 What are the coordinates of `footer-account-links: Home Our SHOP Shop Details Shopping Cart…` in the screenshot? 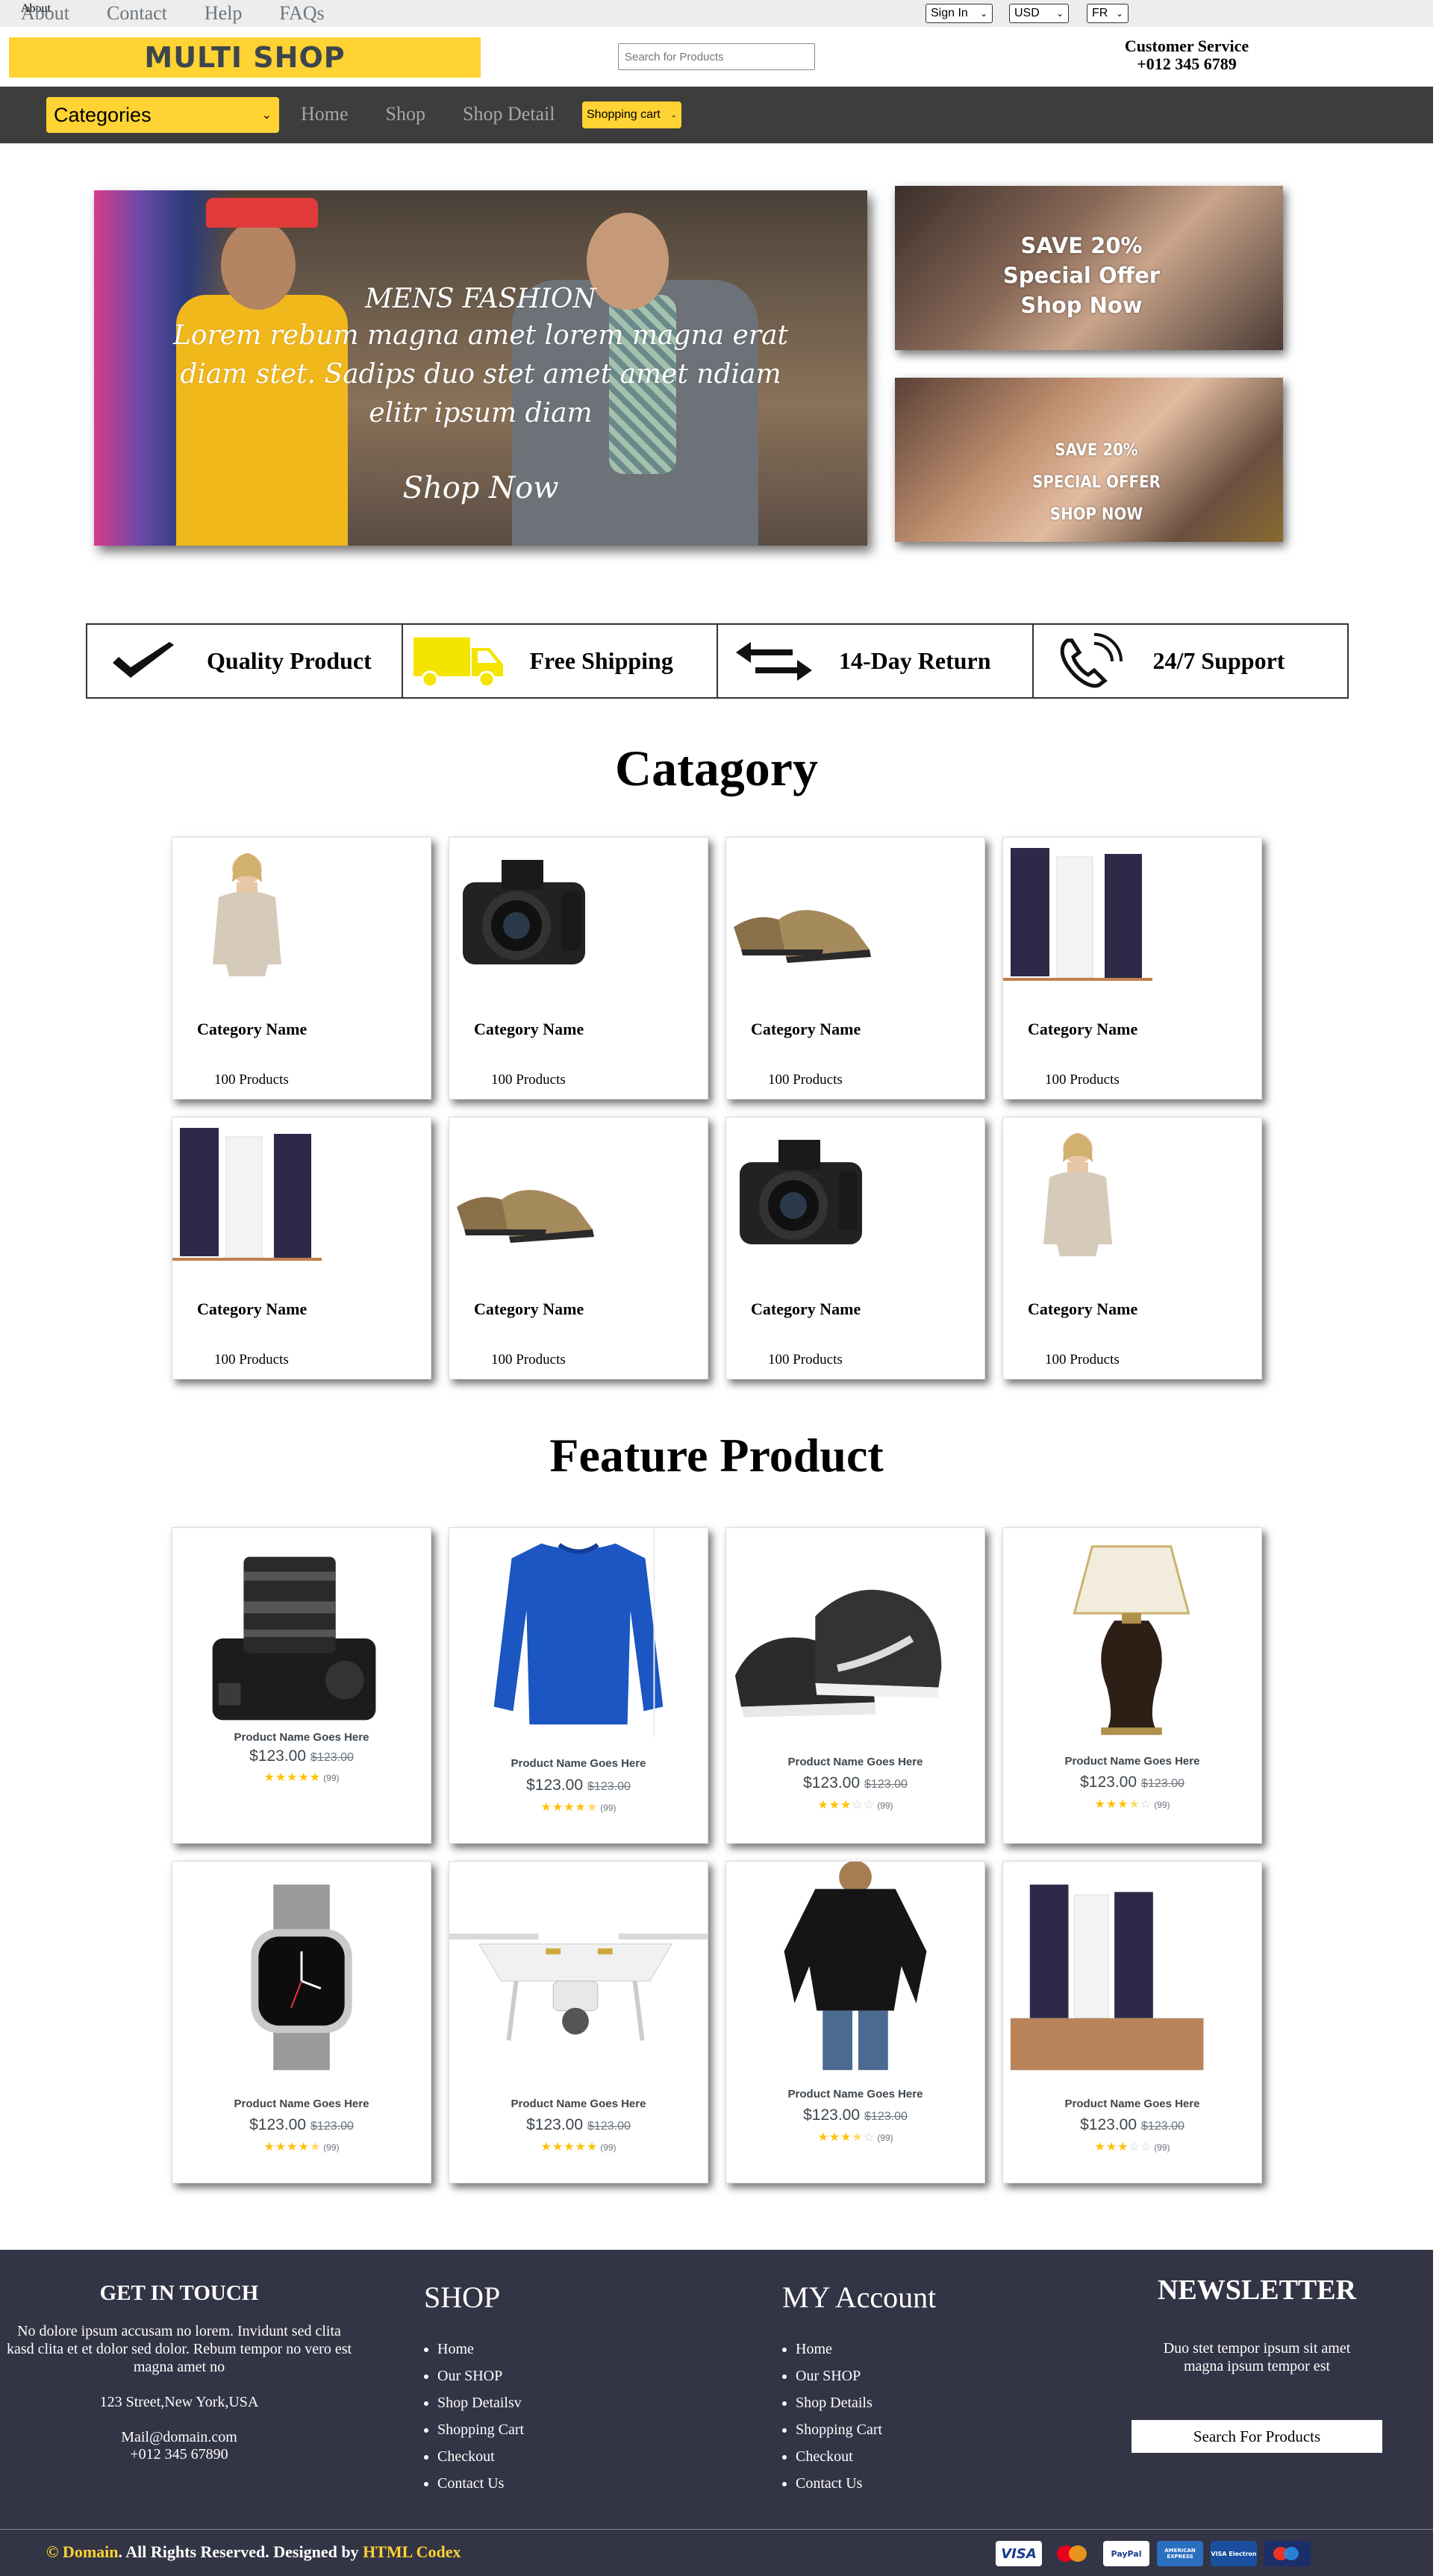 It's located at (858, 2416).